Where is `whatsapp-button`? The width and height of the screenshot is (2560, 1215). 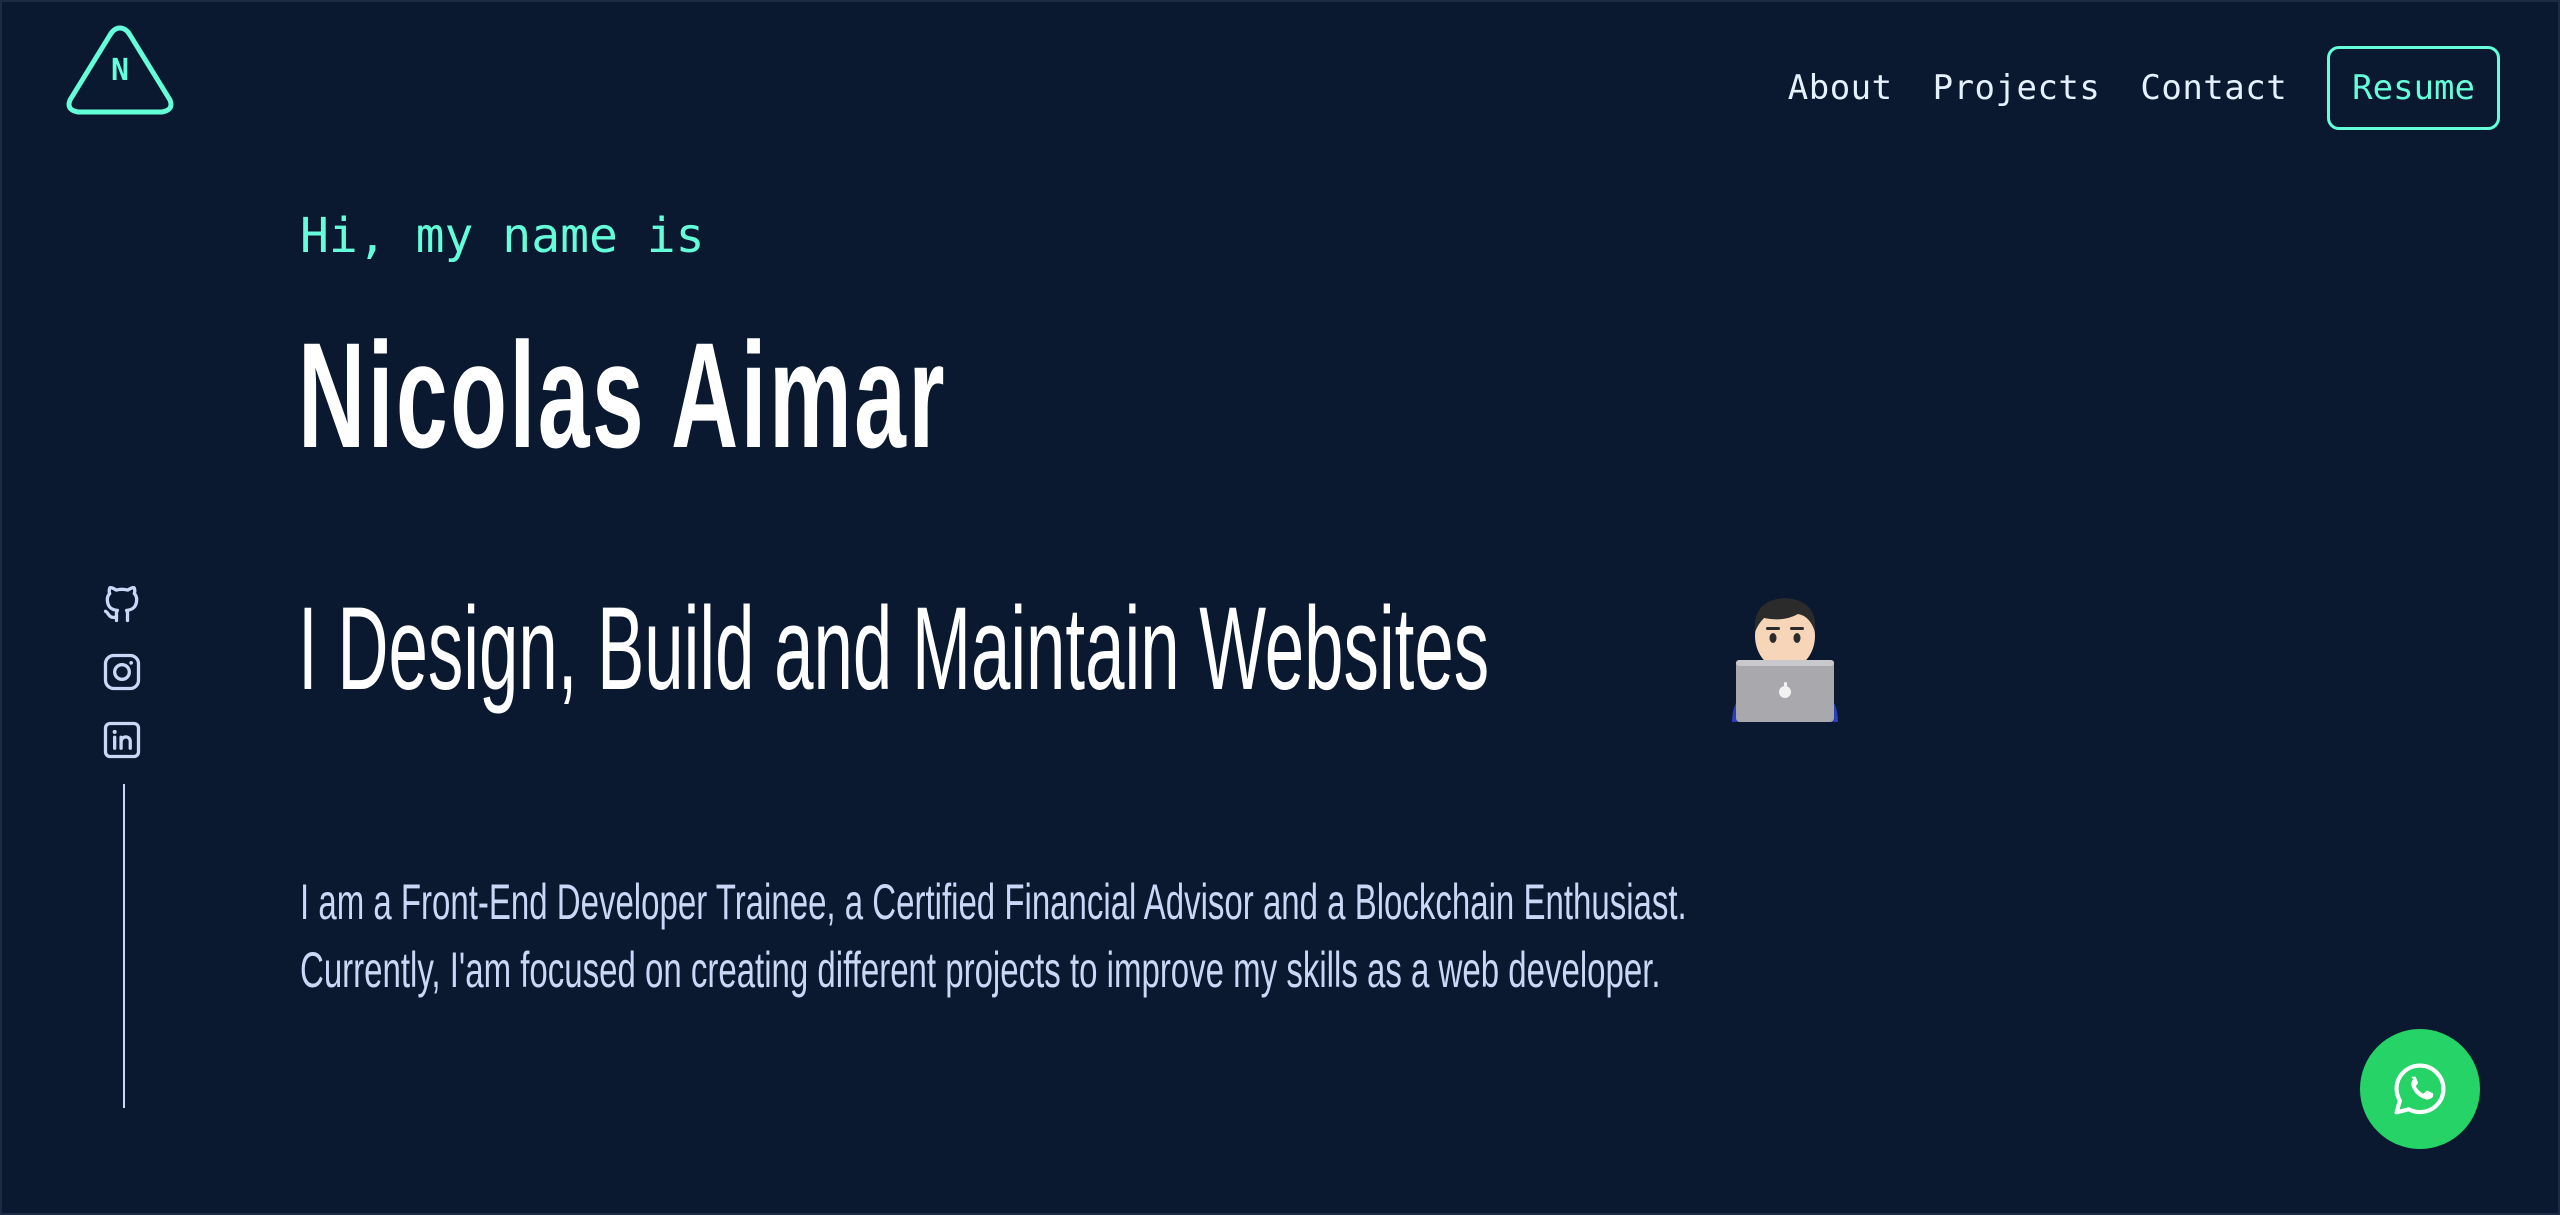
whatsapp-button is located at coordinates (2420, 1089).